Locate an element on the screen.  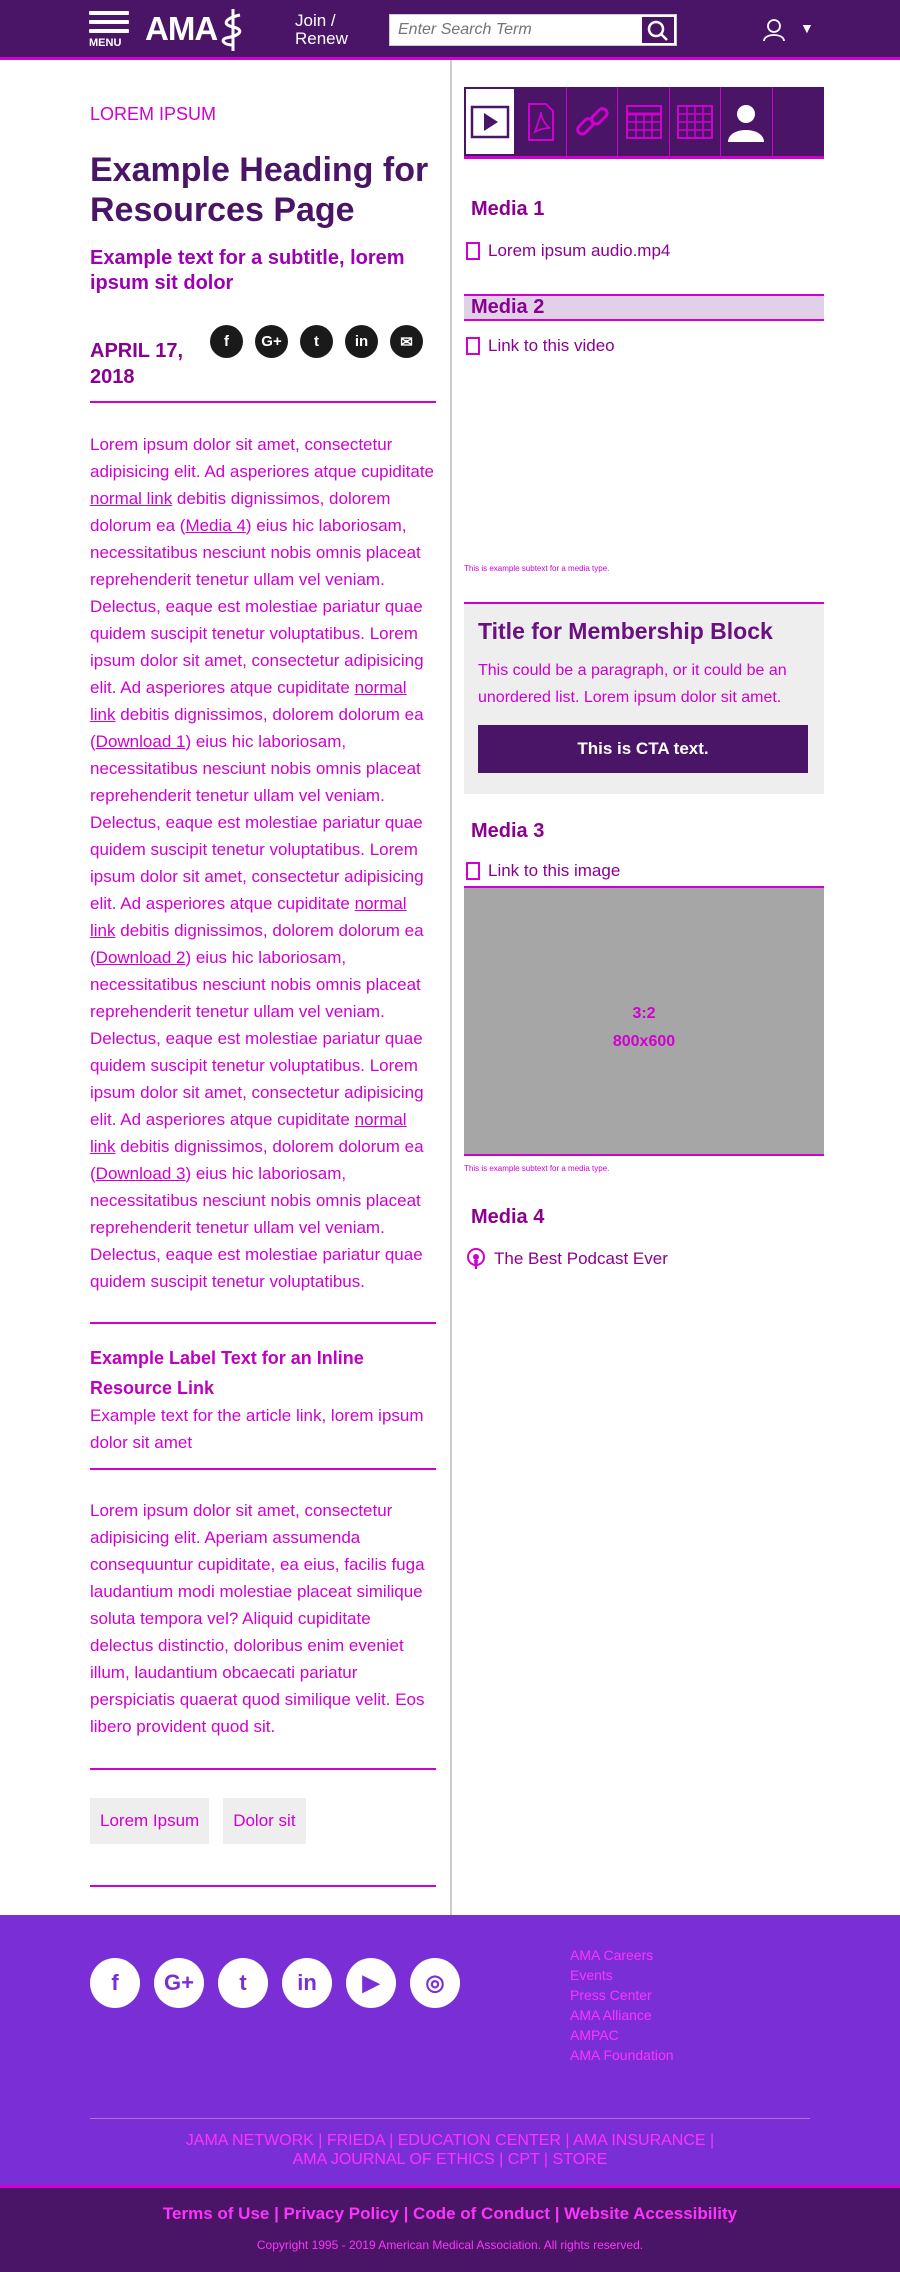
membership-title: Title for Membership Block is located at coordinates (625, 631).